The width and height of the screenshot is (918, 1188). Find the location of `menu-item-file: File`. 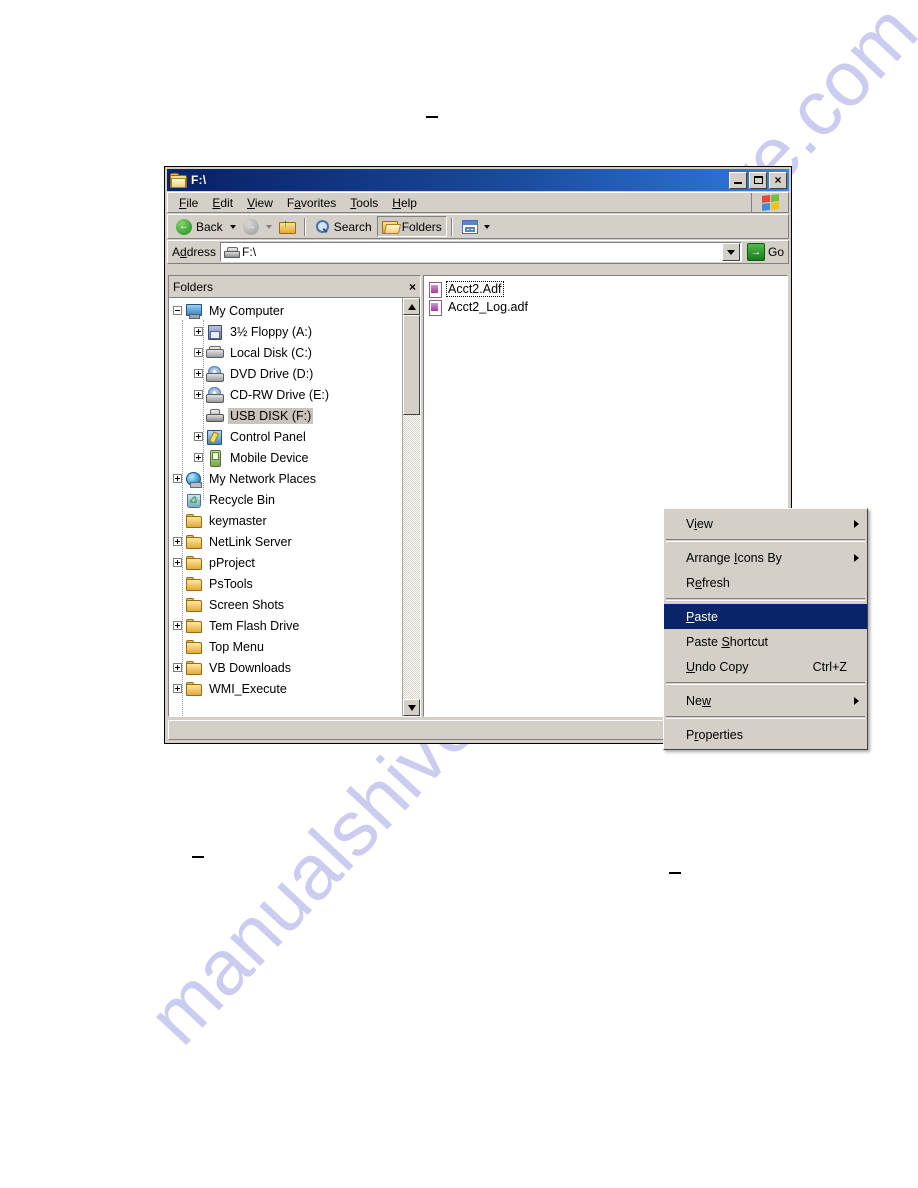

menu-item-file: File is located at coordinates (188, 203).